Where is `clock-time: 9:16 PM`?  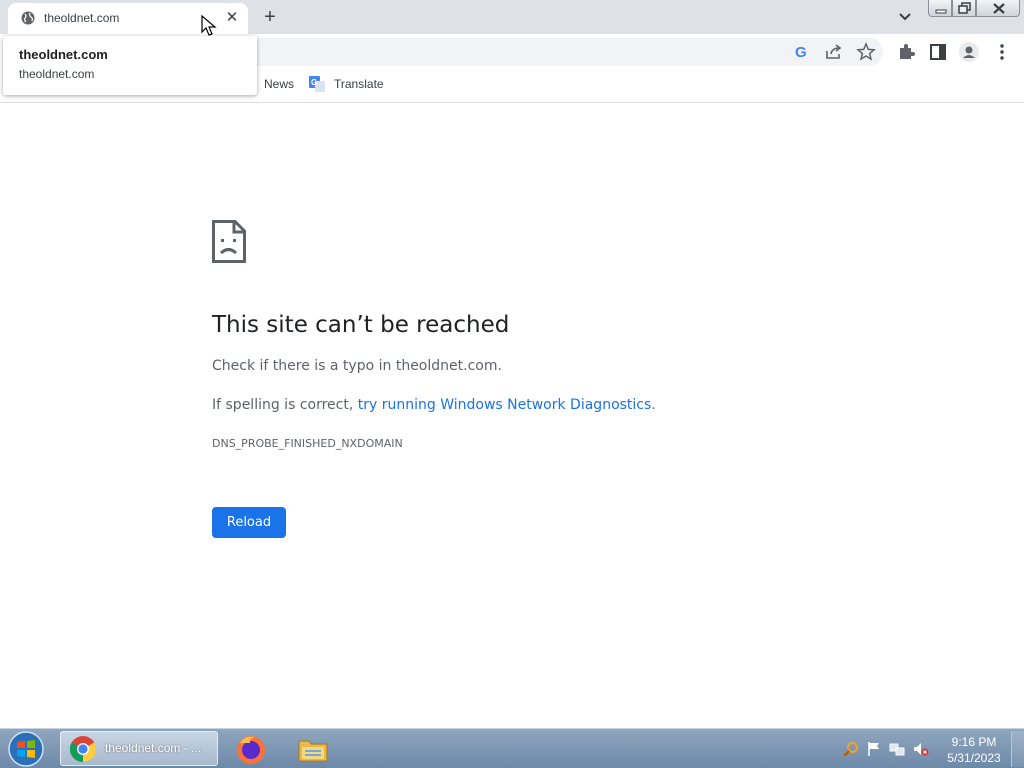 clock-time: 9:16 PM is located at coordinates (974, 742).